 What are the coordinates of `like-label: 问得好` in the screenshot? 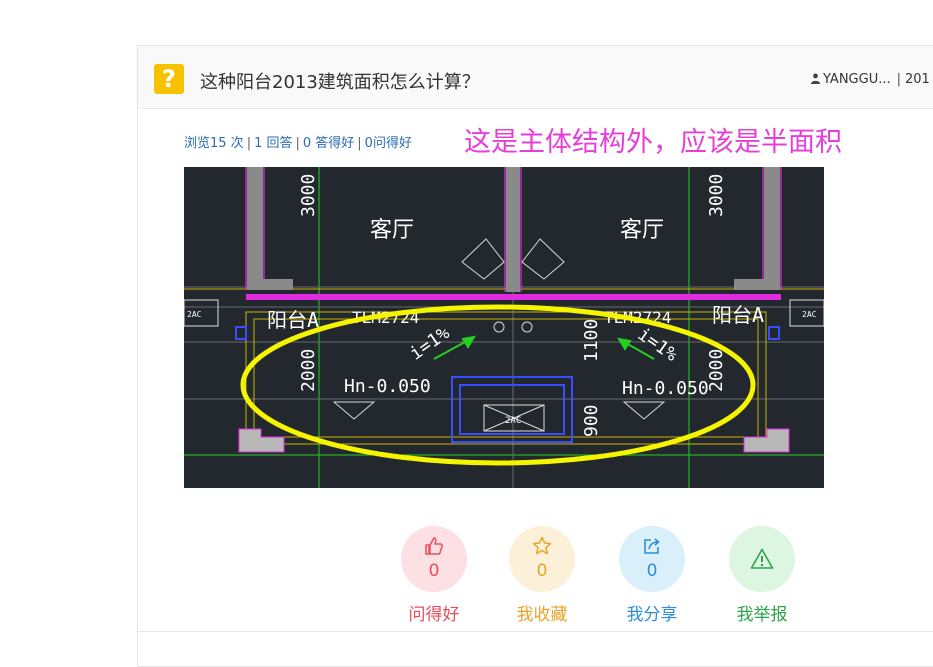 It's located at (434, 615).